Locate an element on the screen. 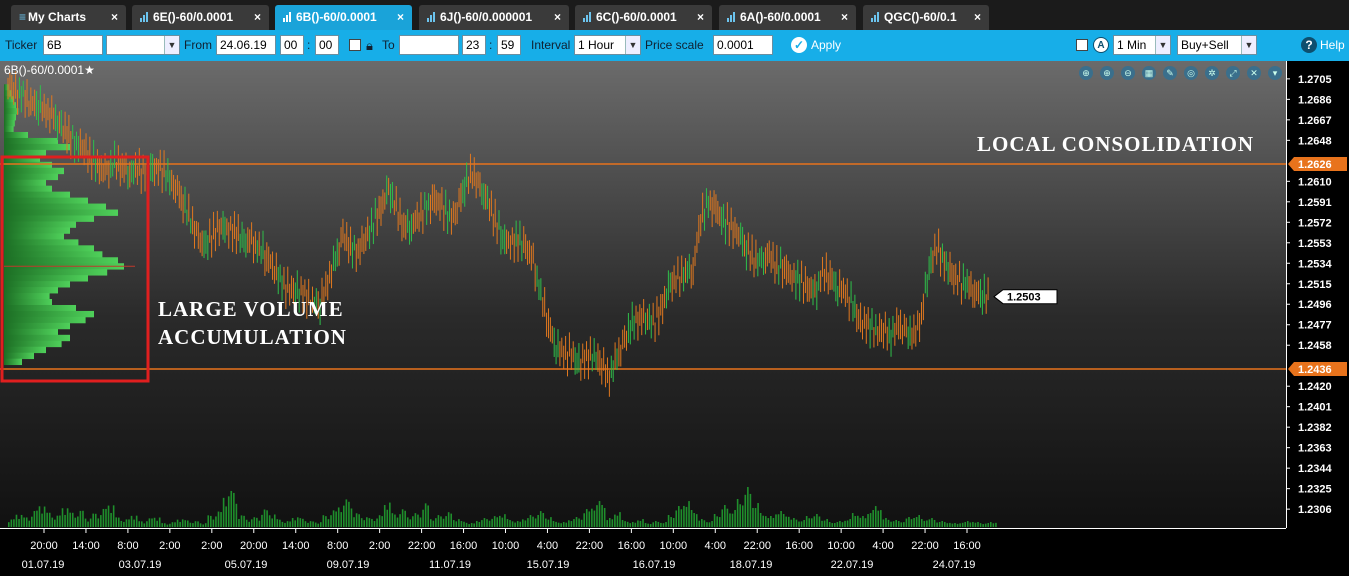 The image size is (1349, 576). zoom-out-icon: ⊖ is located at coordinates (1128, 73).